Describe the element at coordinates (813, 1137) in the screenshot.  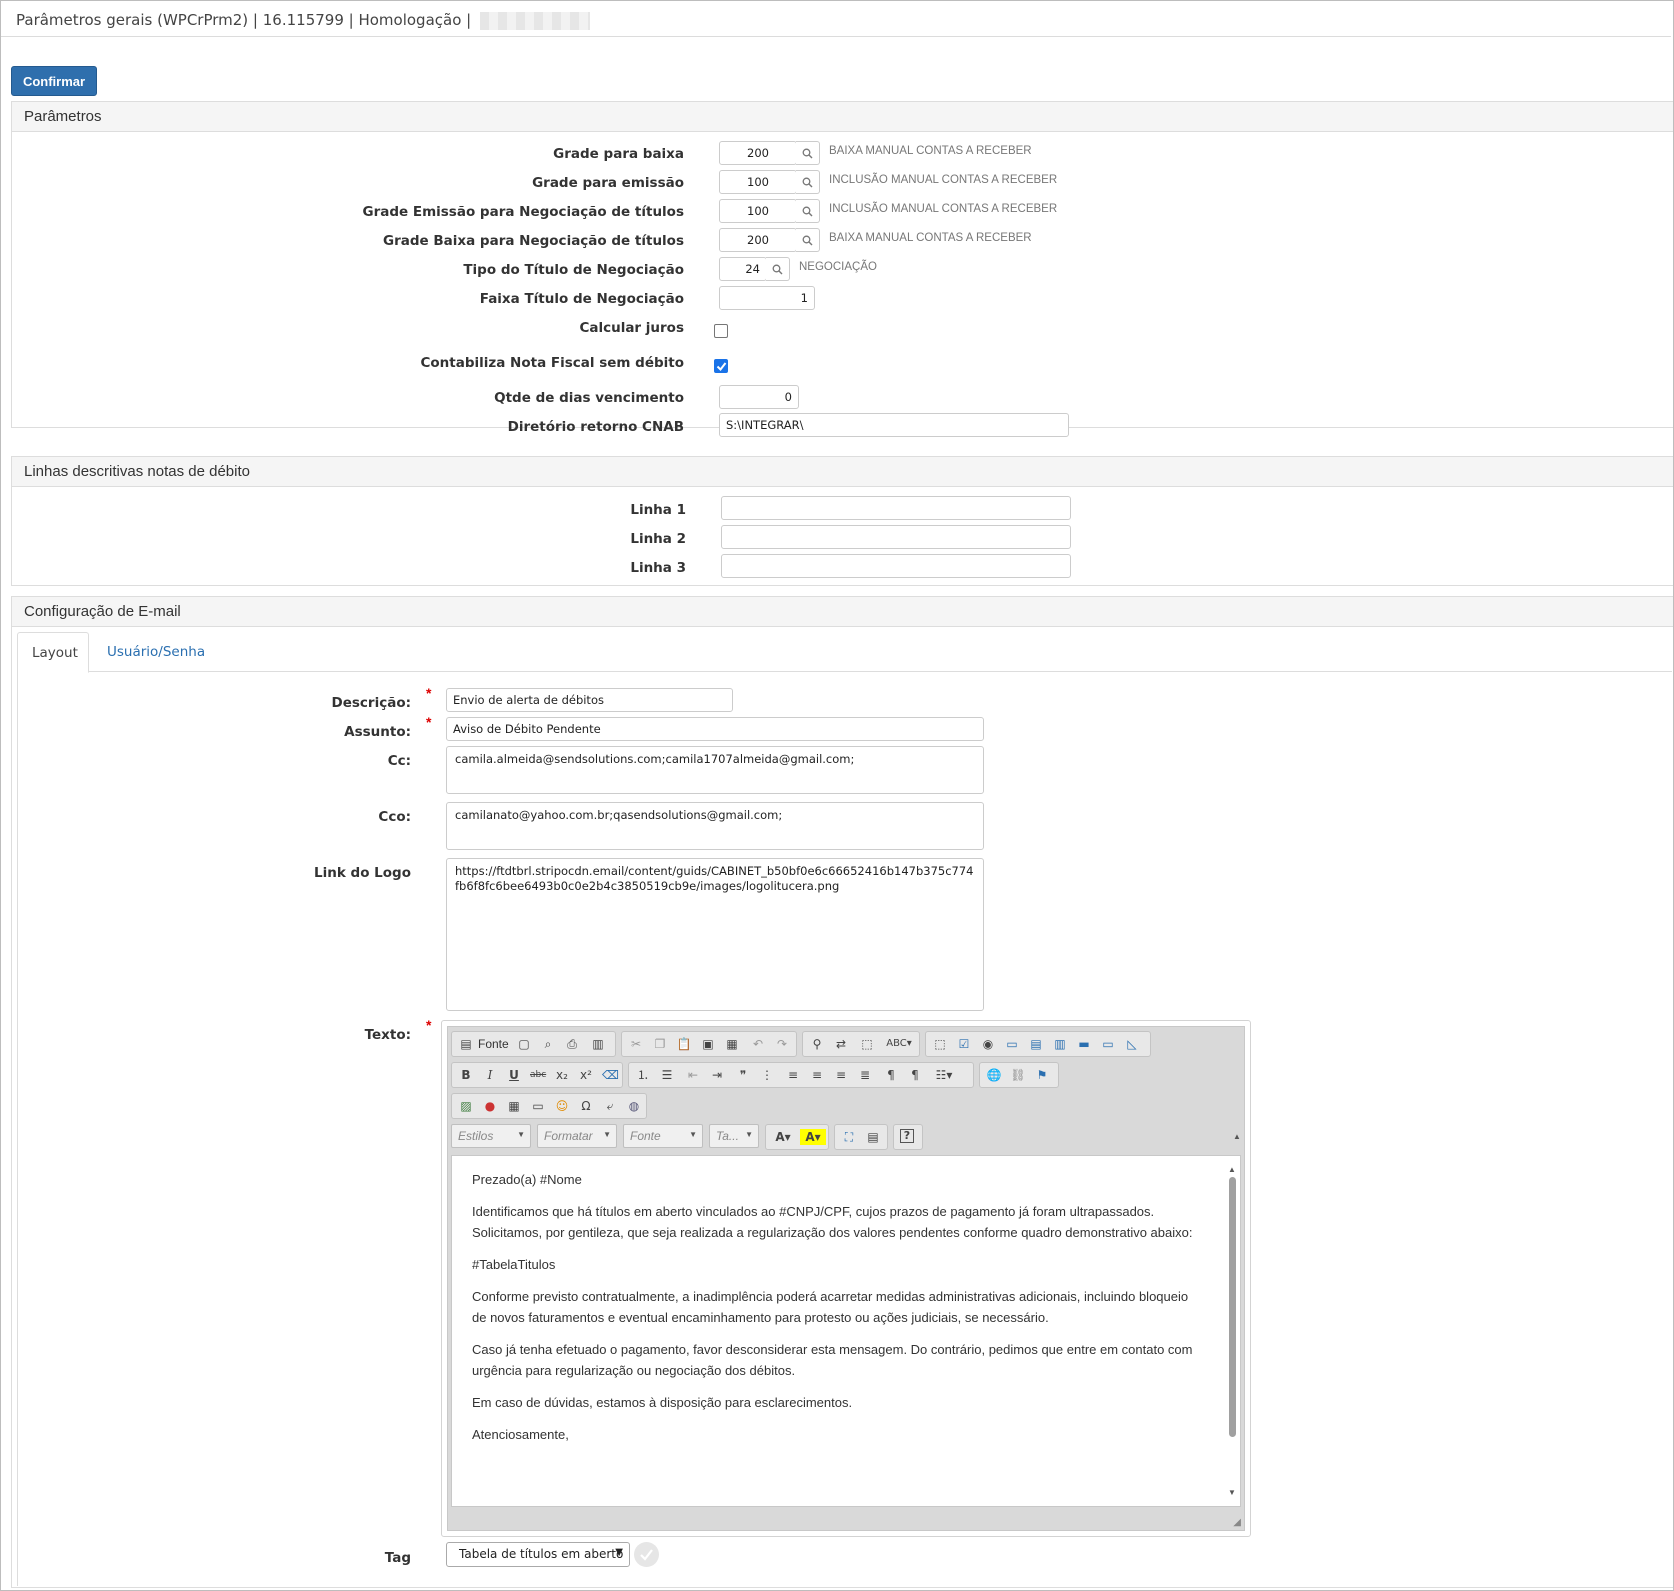
I see `background-color-icon: A▾` at that location.